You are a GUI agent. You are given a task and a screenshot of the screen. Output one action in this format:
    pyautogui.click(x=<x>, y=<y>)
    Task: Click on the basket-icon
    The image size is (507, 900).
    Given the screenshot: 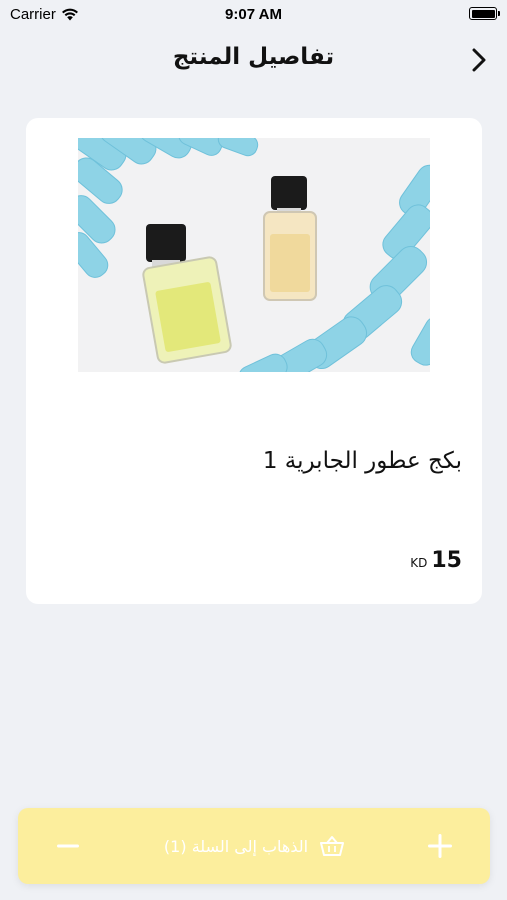 What is the action you would take?
    pyautogui.click(x=332, y=846)
    